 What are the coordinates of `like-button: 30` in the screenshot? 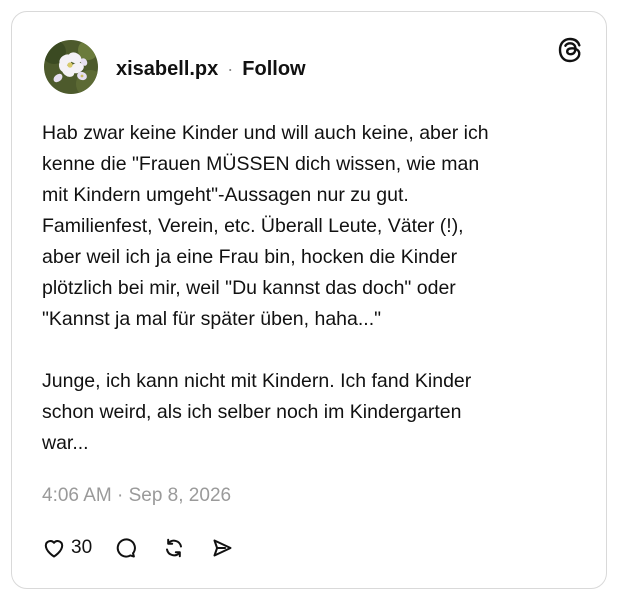 It's located at (67, 548).